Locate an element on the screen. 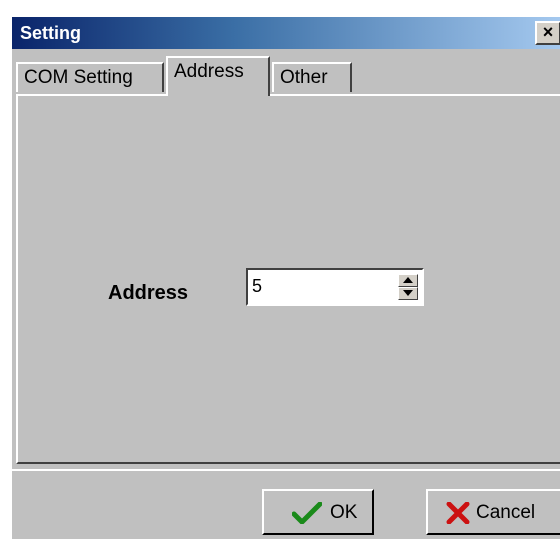 This screenshot has width=560, height=539. address-spinbox is located at coordinates (335, 287).